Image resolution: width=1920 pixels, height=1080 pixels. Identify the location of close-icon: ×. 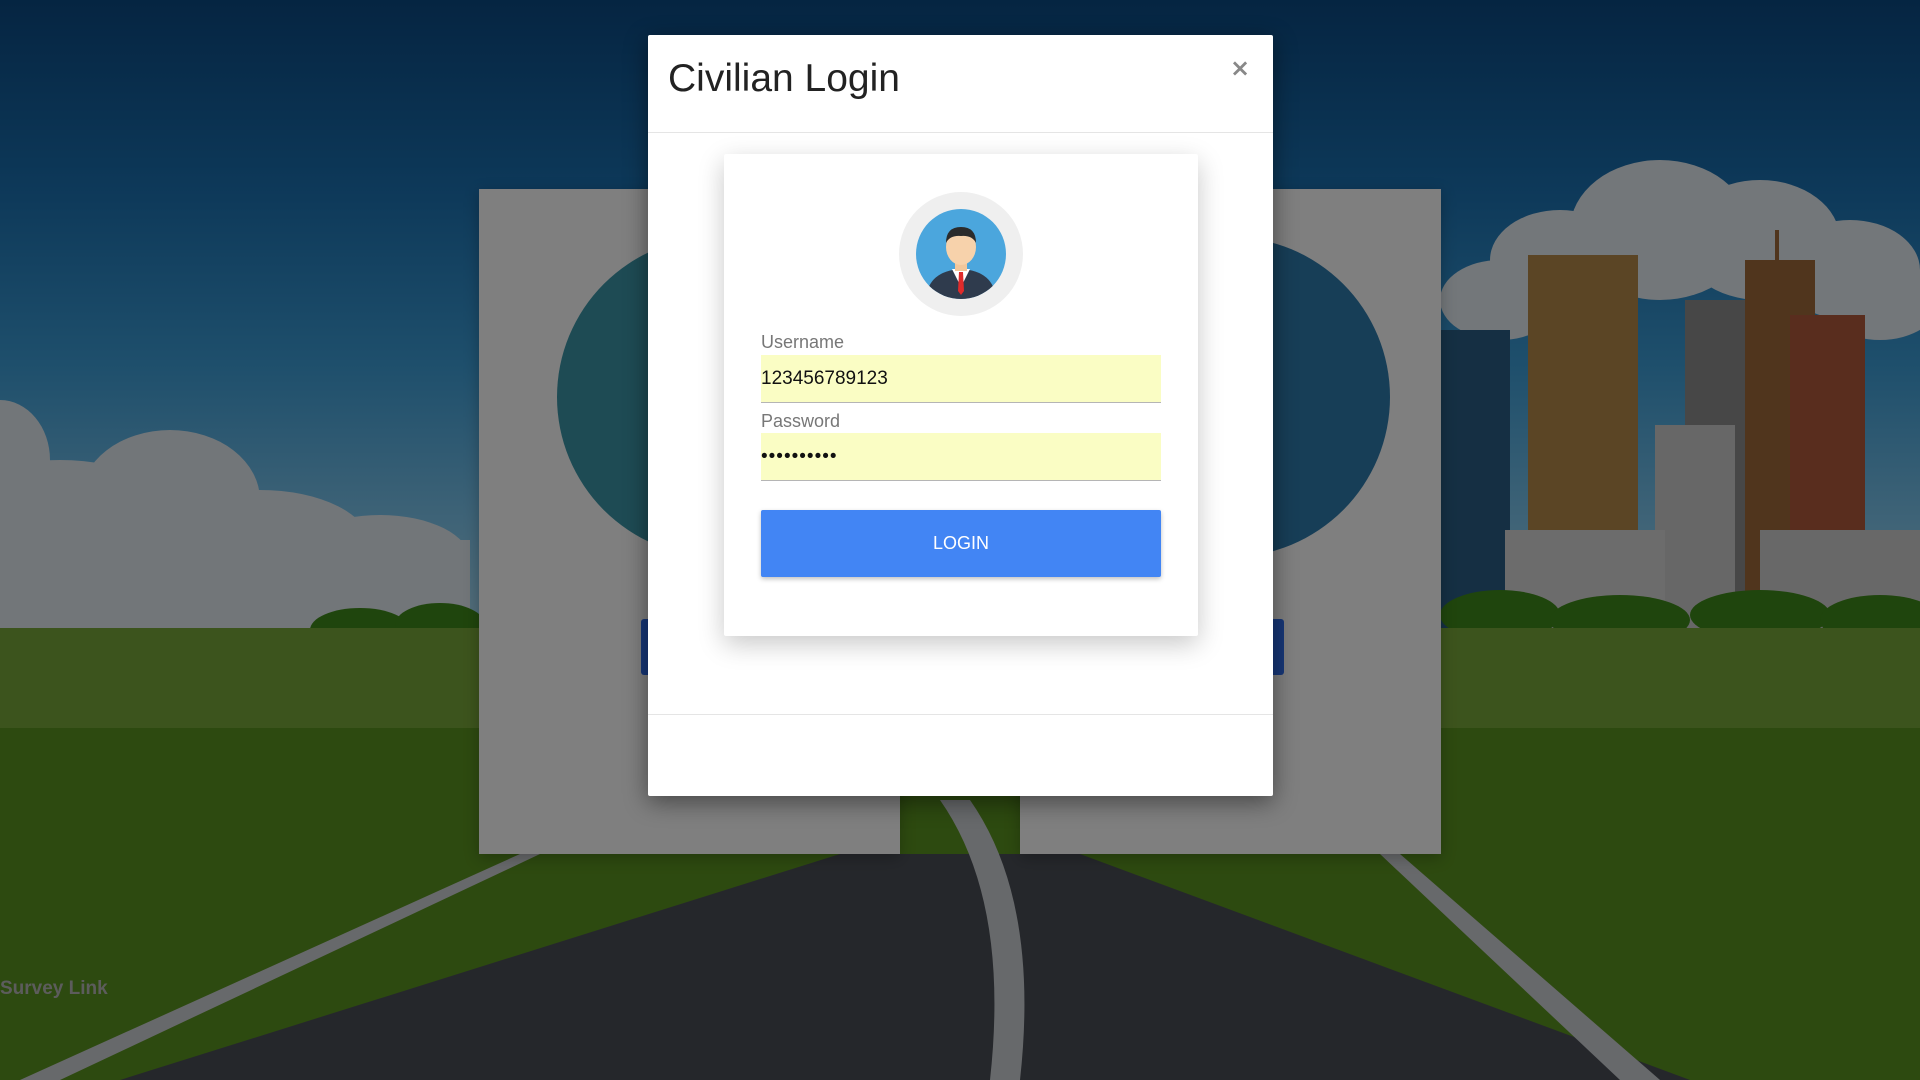
(1240, 68).